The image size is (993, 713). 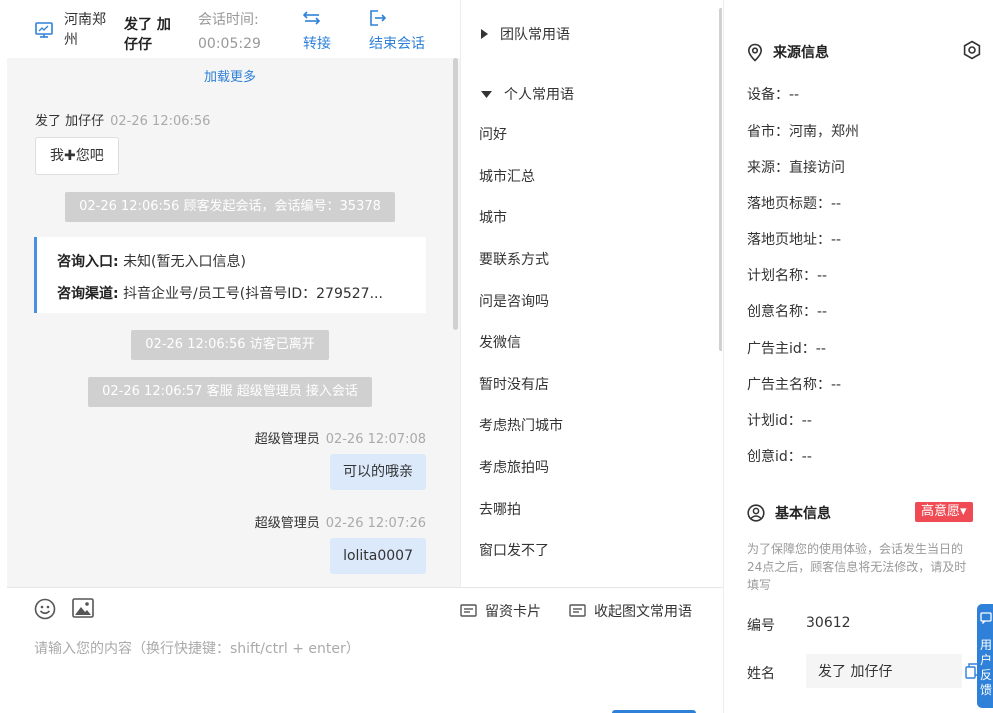 What do you see at coordinates (803, 514) in the screenshot?
I see `basic-info-label: 基本信息` at bounding box center [803, 514].